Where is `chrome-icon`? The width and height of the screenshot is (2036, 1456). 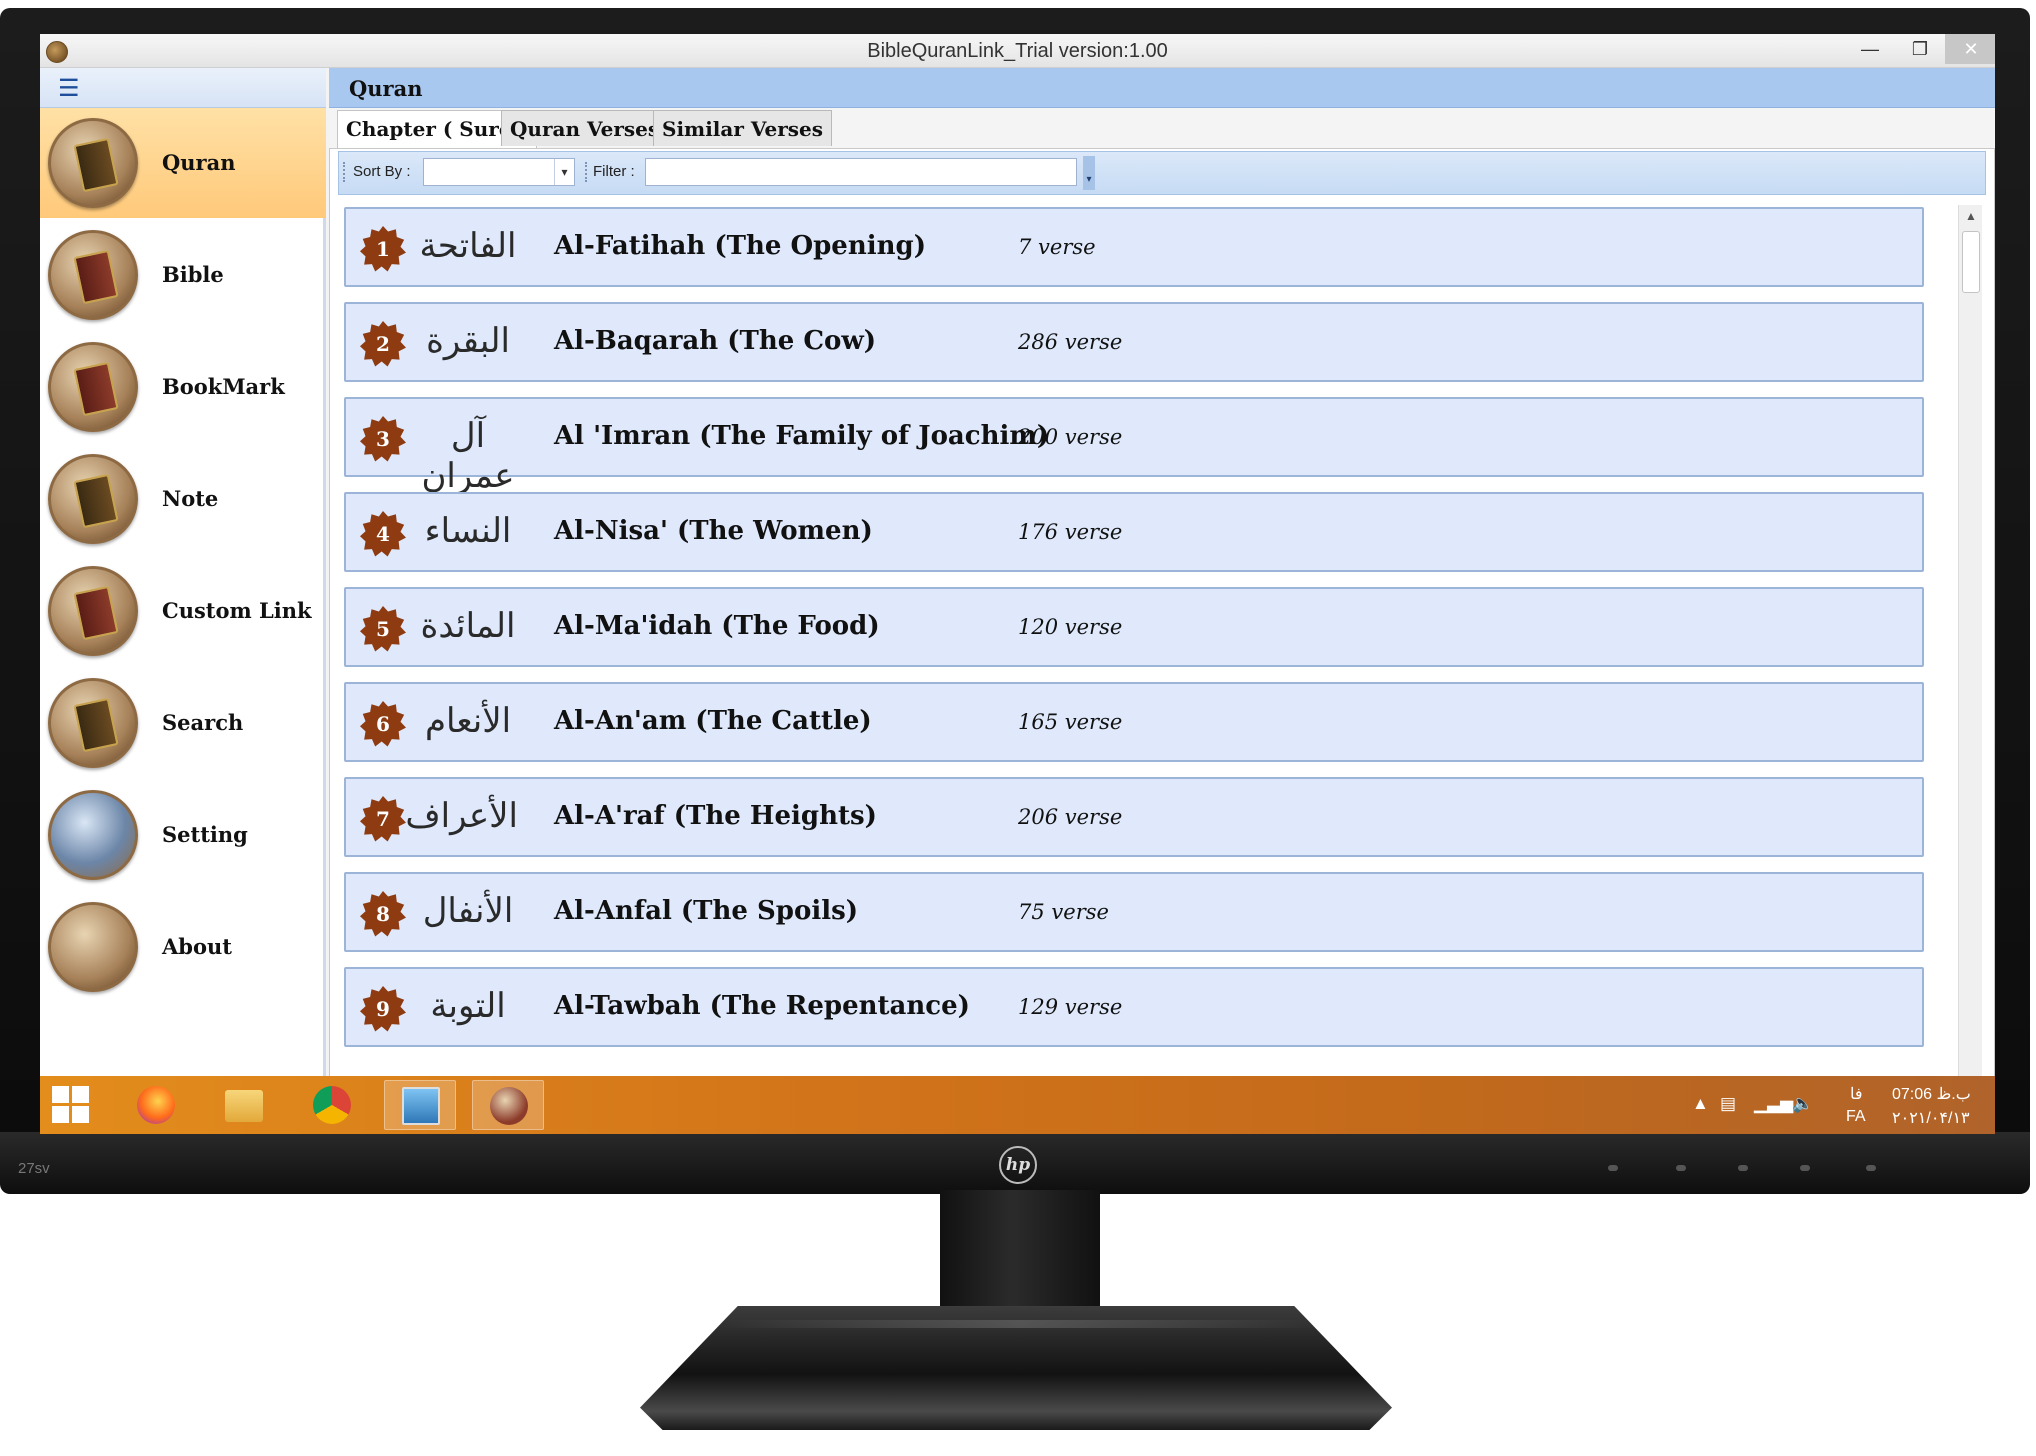 chrome-icon is located at coordinates (332, 1105).